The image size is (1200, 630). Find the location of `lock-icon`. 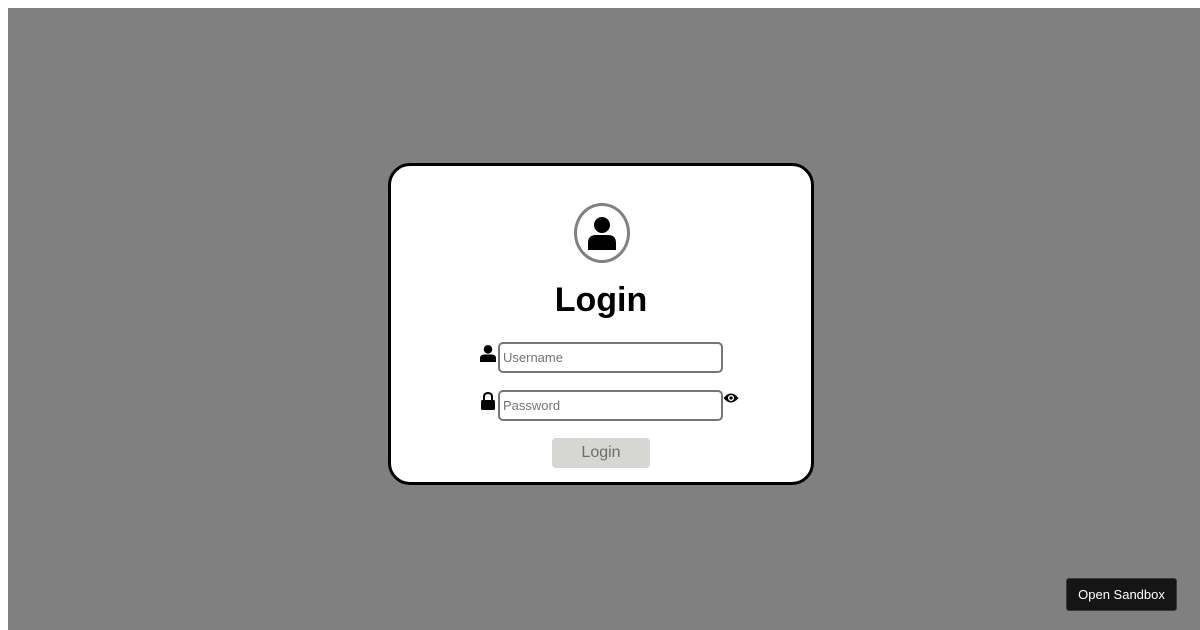

lock-icon is located at coordinates (488, 401).